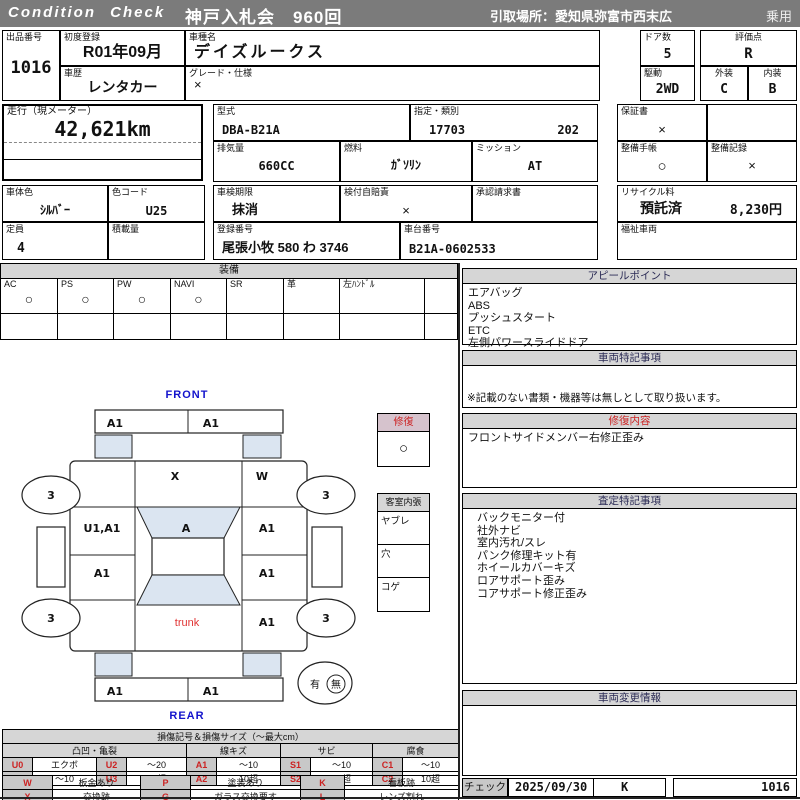 The image size is (800, 800). Describe the element at coordinates (667, 83) in the screenshot. I see `drive-cell: 駆動 2WD` at that location.